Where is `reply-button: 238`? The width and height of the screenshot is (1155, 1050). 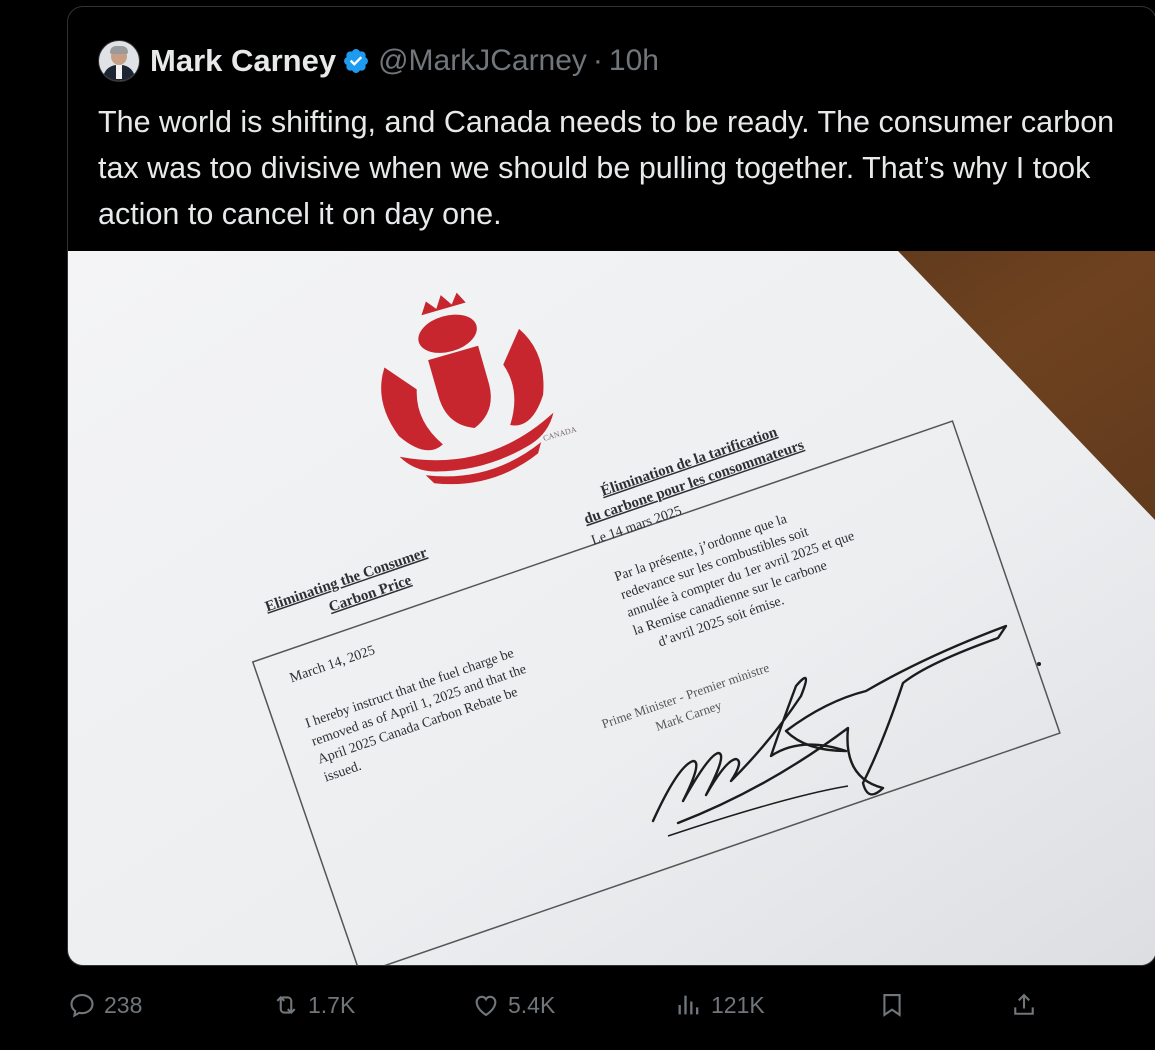
reply-button: 238 is located at coordinates (105, 1005).